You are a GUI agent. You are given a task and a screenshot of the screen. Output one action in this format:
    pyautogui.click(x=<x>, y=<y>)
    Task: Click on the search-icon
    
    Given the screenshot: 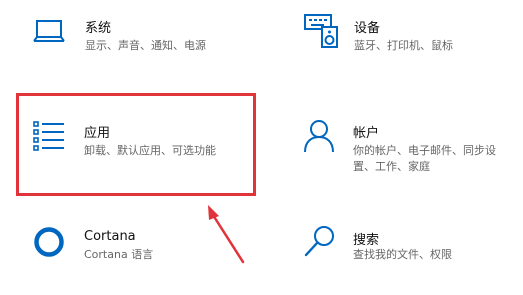 What is the action you would take?
    pyautogui.click(x=319, y=241)
    